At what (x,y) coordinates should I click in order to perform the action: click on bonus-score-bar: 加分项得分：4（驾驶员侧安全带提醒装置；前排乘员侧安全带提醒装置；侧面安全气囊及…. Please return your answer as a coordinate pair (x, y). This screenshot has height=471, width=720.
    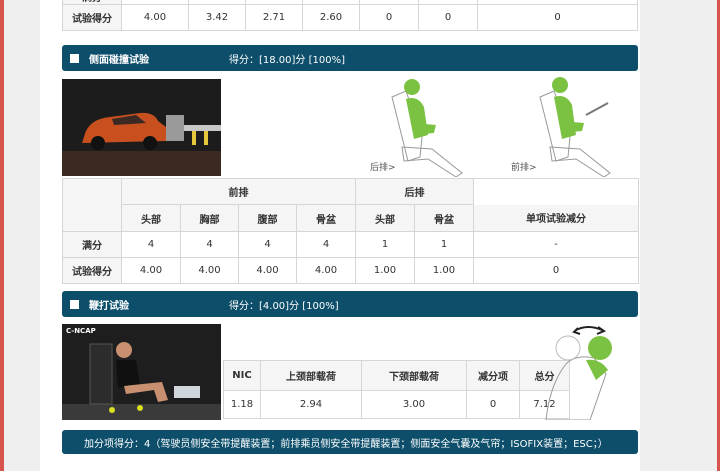
    Looking at the image, I should click on (350, 442).